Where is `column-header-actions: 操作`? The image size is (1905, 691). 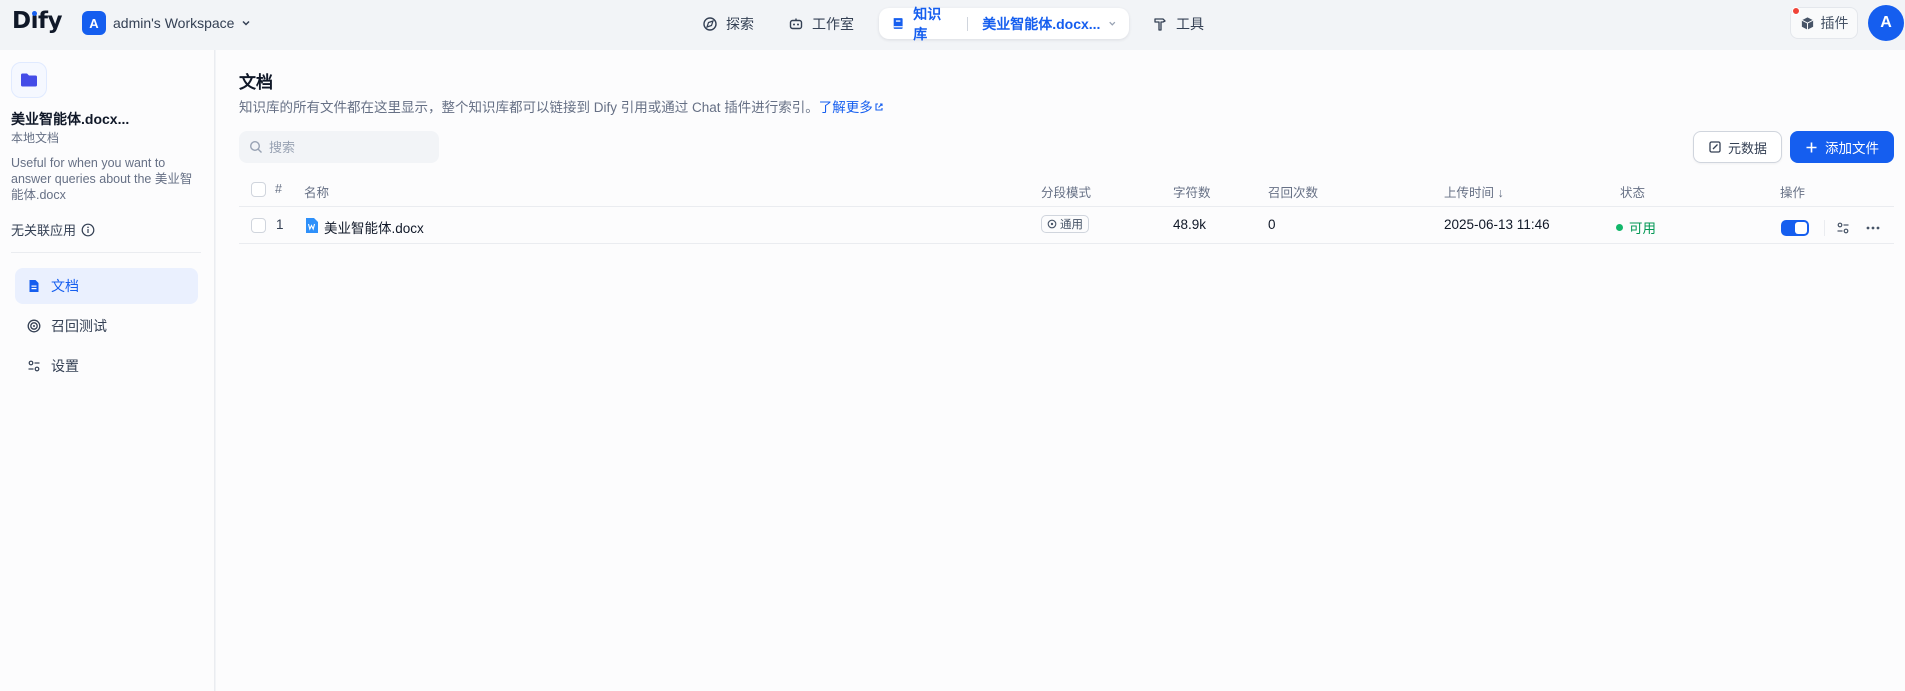 column-header-actions: 操作 is located at coordinates (1793, 193).